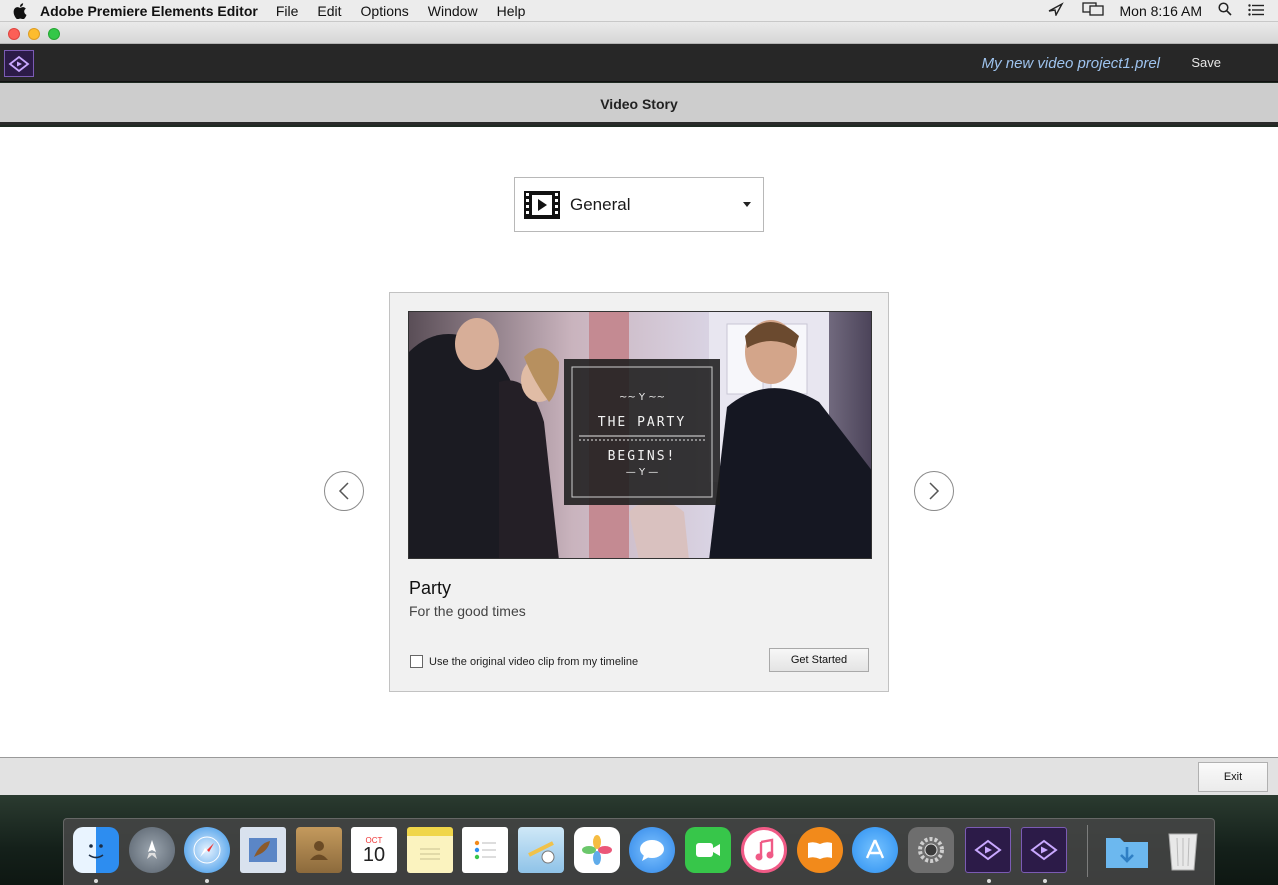  I want to click on finder-icon, so click(96, 850).